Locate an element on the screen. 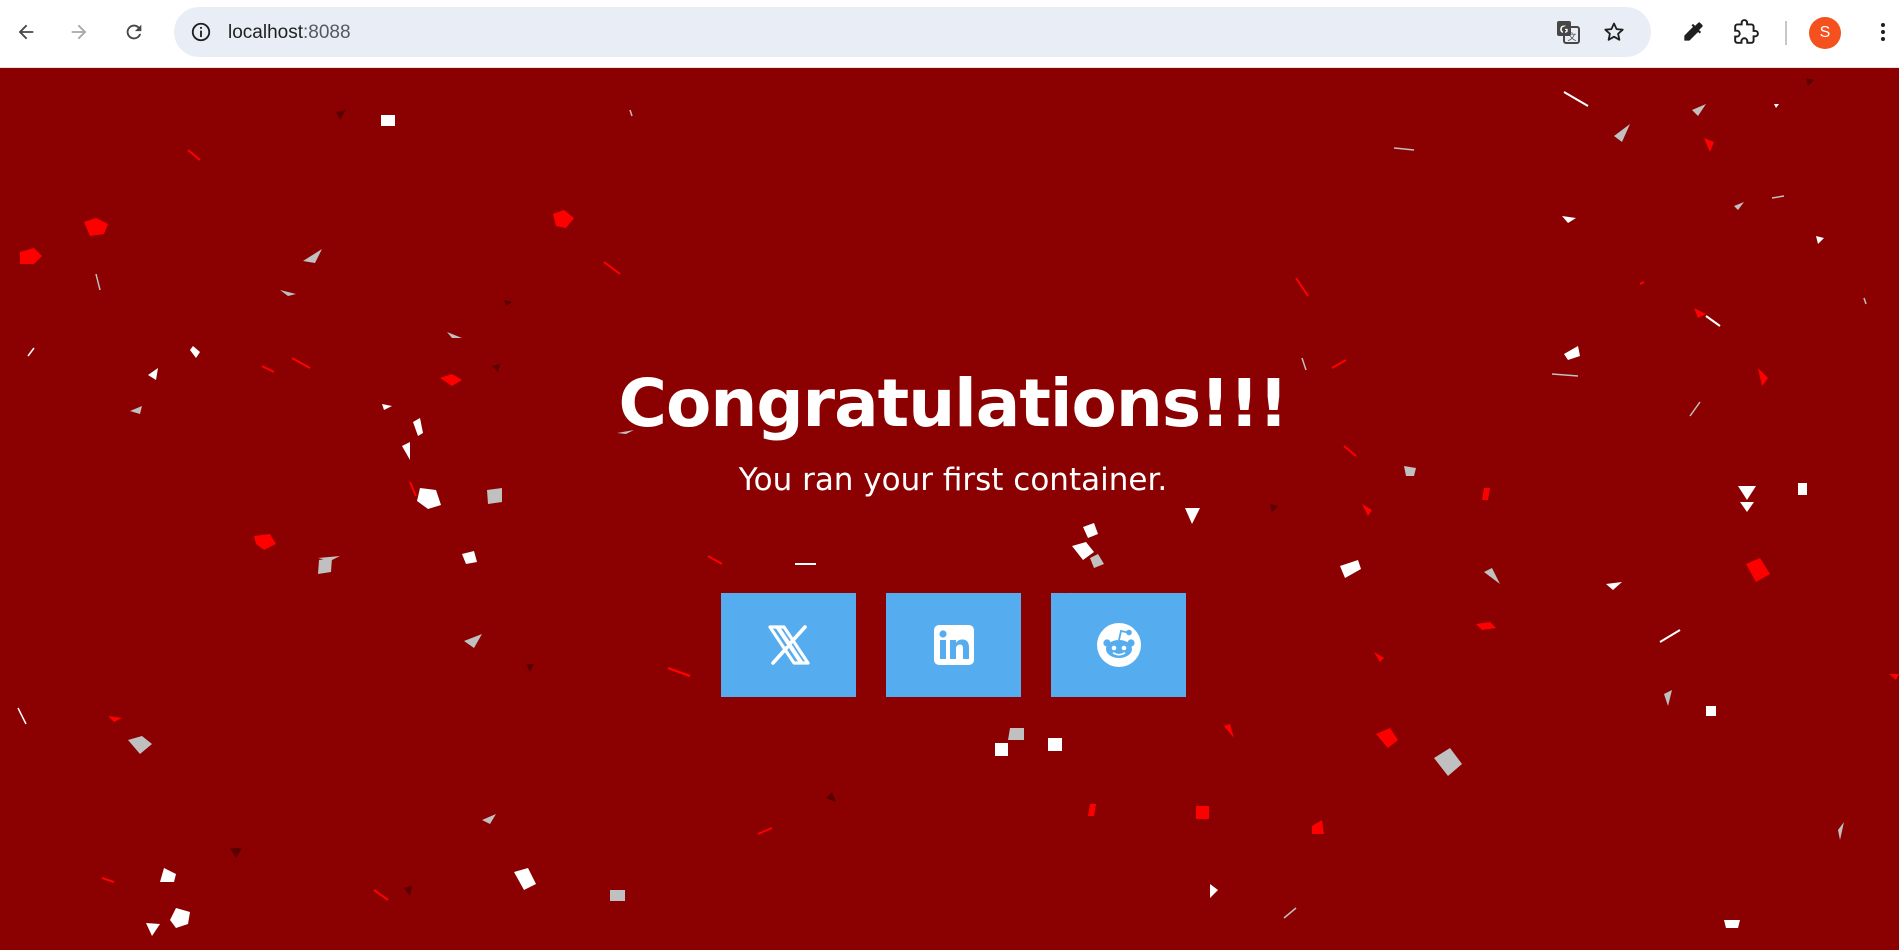 Image resolution: width=1899 pixels, height=950 pixels. share-reddit-button is located at coordinates (1118, 645).